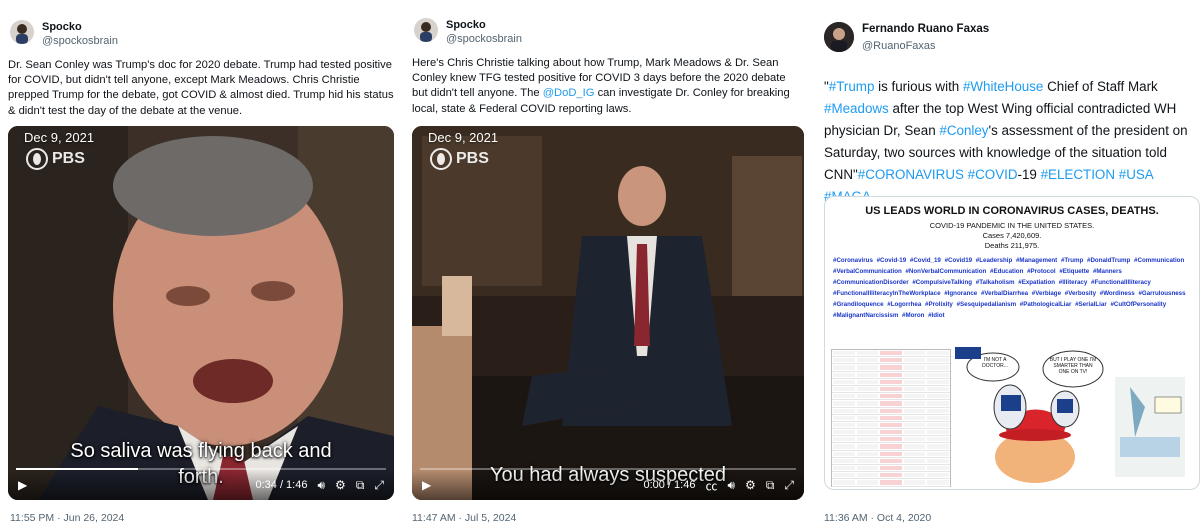  I want to click on video-controls: ▶ 0:00 / 1:46 ㏄ 🔊︎ ⚙ ⧉ ⤢, so click(608, 485).